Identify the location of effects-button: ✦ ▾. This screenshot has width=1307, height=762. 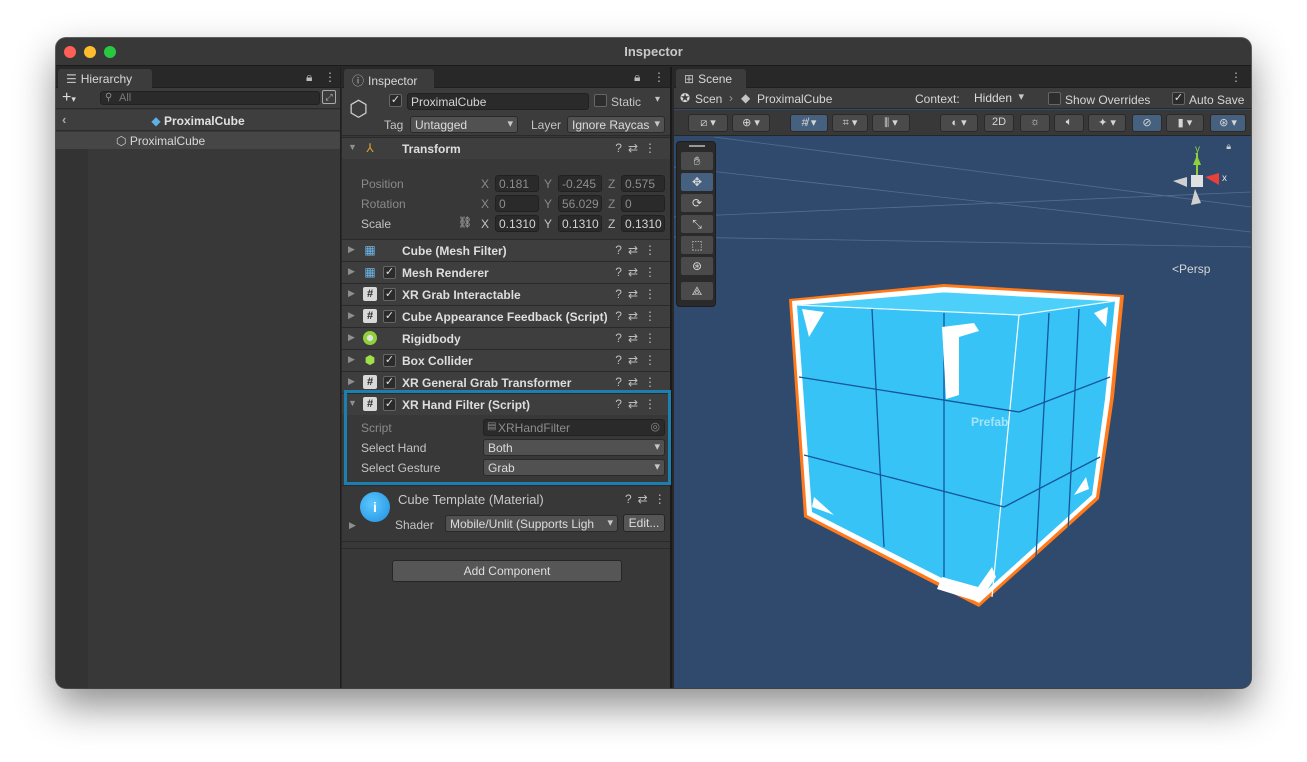
(1107, 123).